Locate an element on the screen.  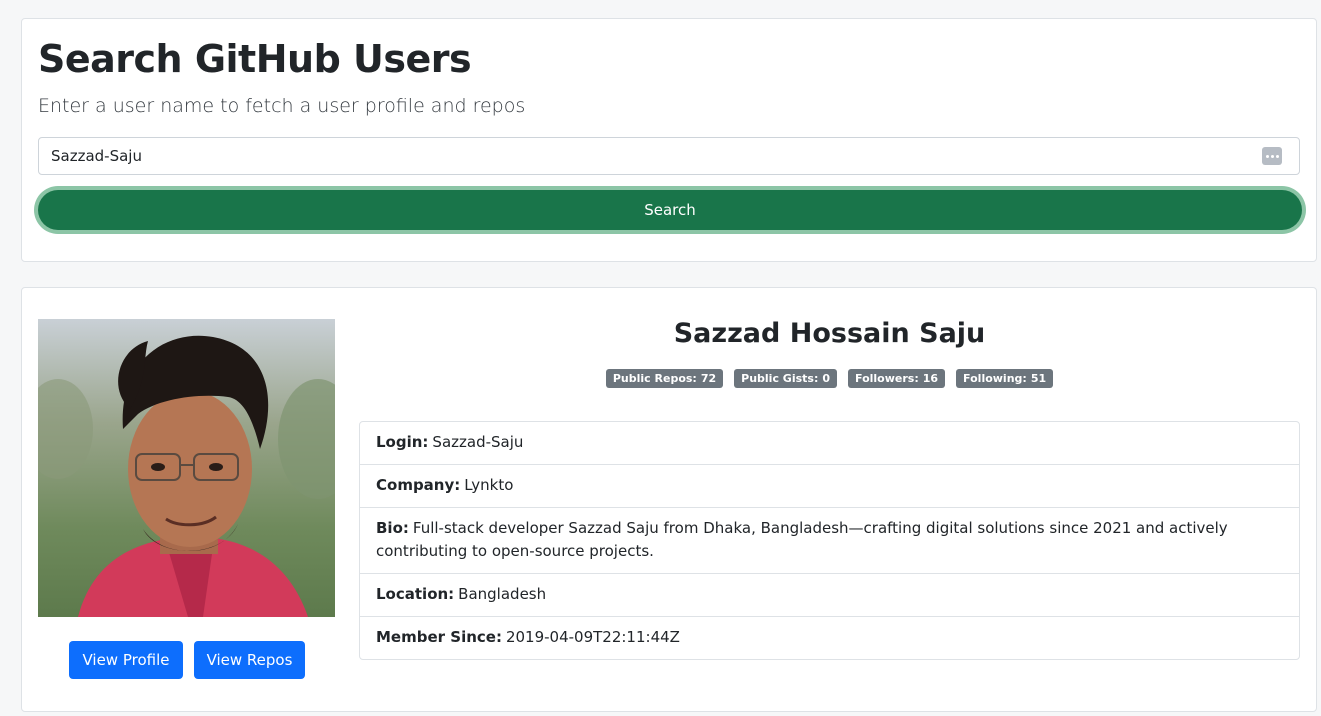
info-location: Location: Bangladesh is located at coordinates (829, 594).